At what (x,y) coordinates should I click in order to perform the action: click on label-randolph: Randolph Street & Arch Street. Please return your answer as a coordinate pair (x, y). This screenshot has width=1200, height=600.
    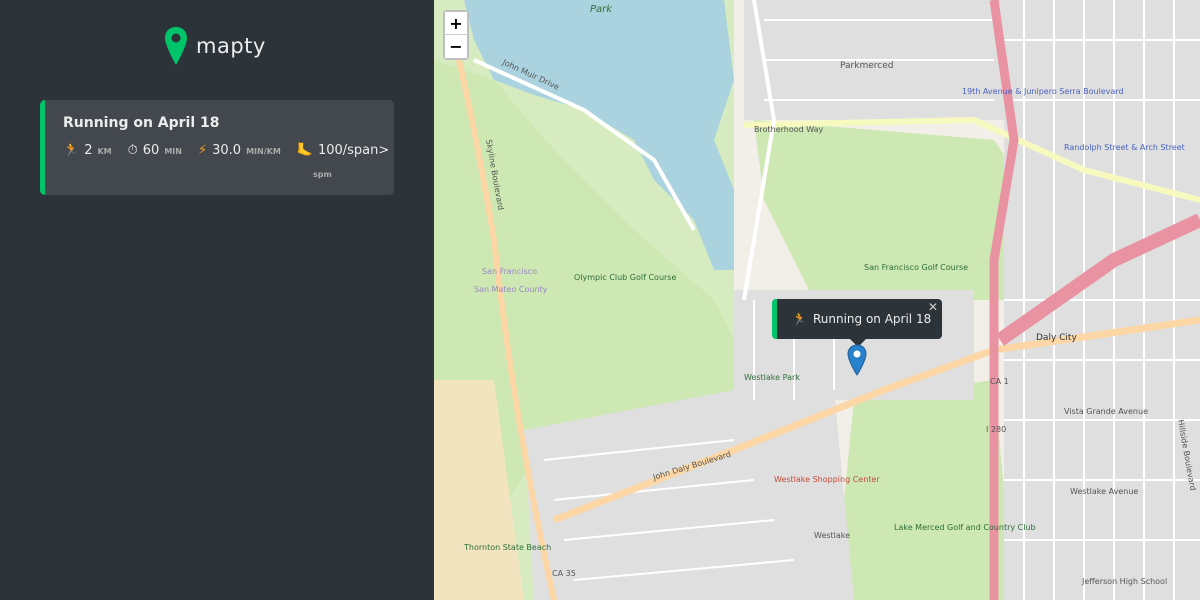
    Looking at the image, I should click on (1124, 147).